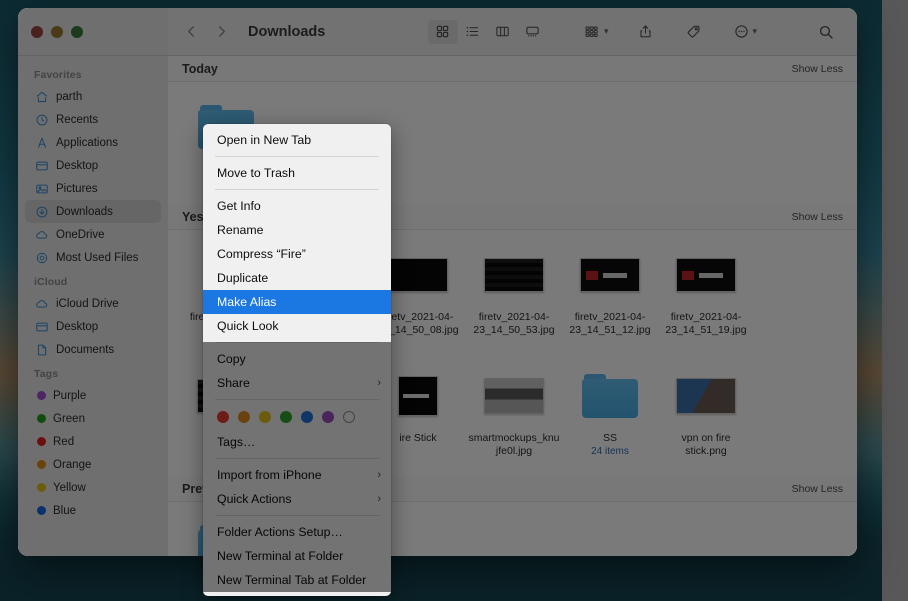 The image size is (908, 601). I want to click on folder-icon, so click(610, 396).